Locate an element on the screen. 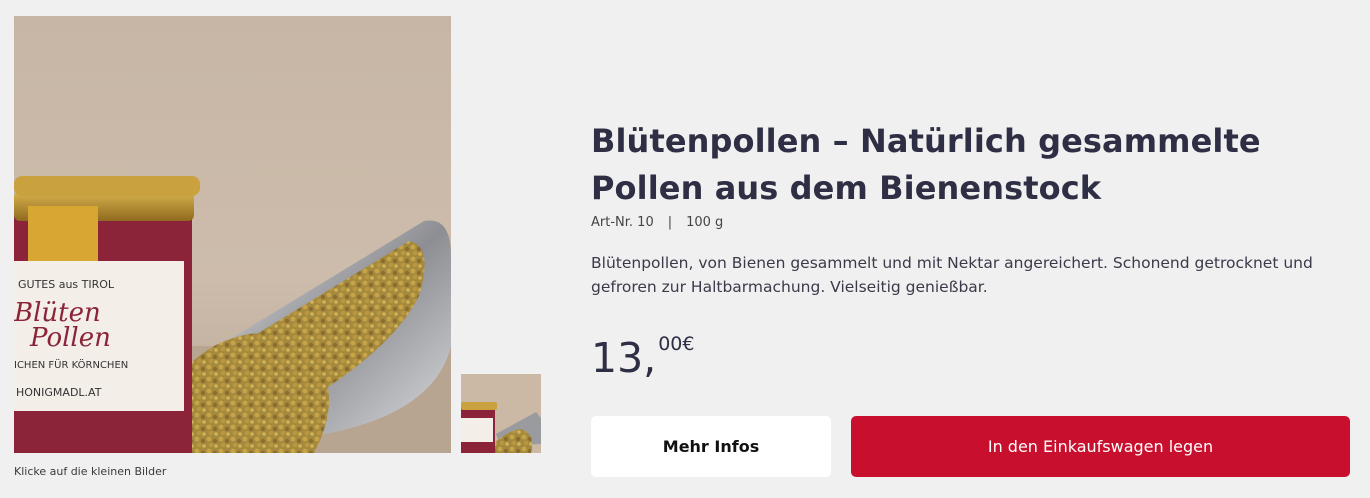 This screenshot has width=1370, height=498. price-cents: 00€ is located at coordinates (676, 344).